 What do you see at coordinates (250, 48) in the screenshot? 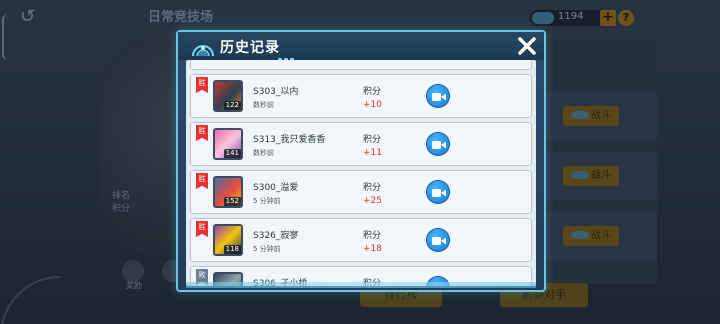
I see `modal-title: 历史记录` at bounding box center [250, 48].